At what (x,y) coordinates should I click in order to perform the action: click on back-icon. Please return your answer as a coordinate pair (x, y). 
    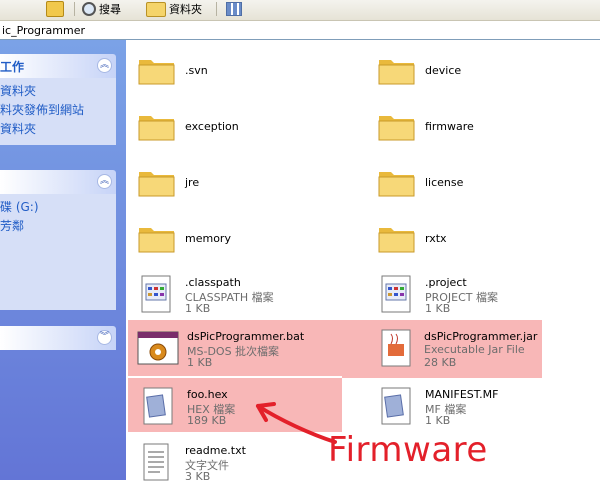
    Looking at the image, I should click on (55, 9).